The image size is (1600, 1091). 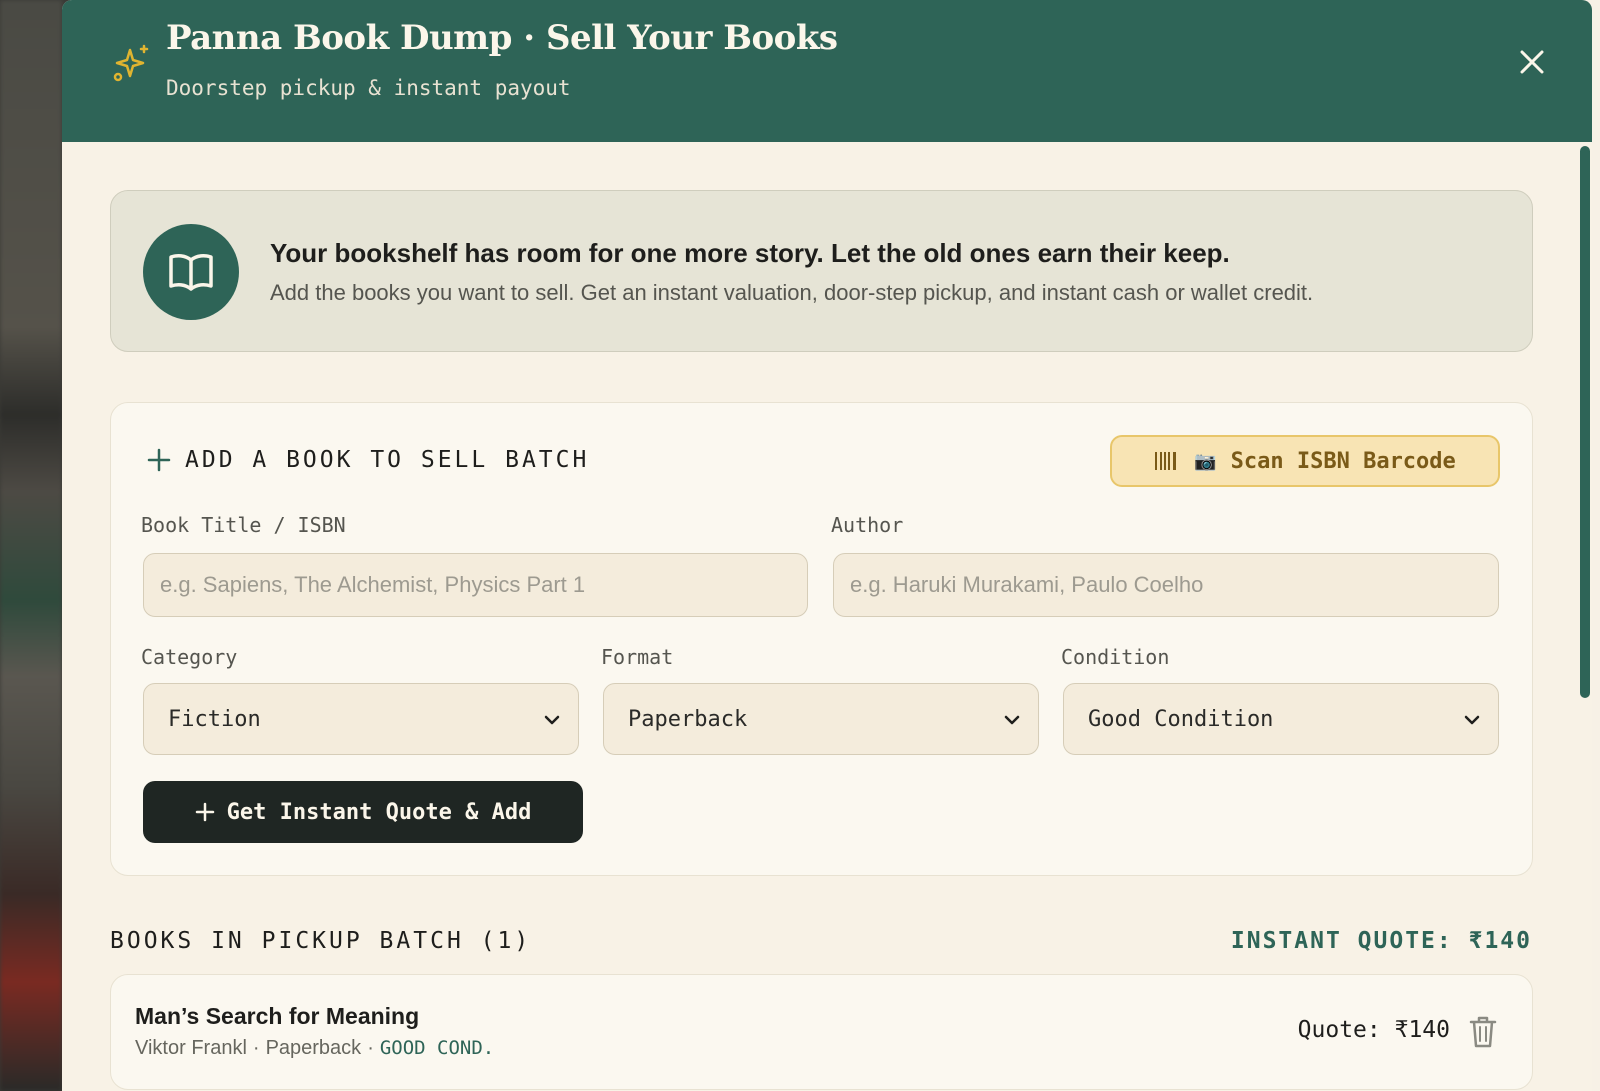 I want to click on modal-title: Panna Book Dump · Sell Your Books, so click(x=502, y=38).